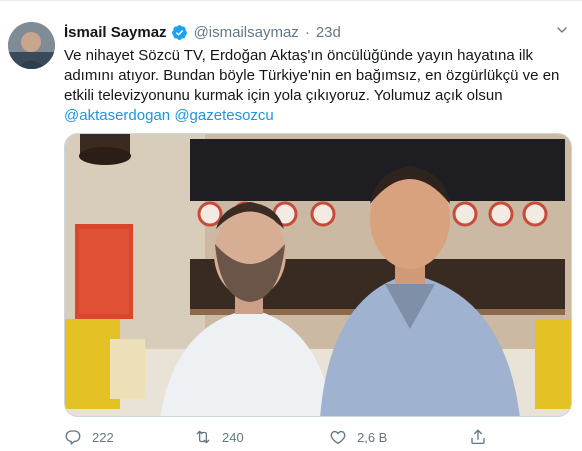 This screenshot has width=582, height=451. I want to click on avatar, so click(31, 45).